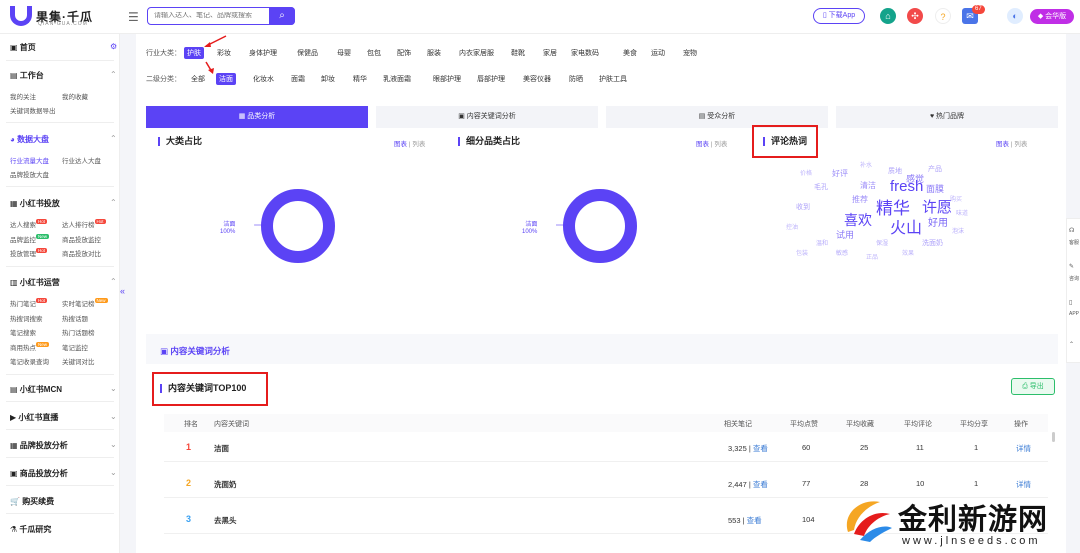 Image resolution: width=1080 pixels, height=553 pixels. Describe the element at coordinates (257, 117) in the screenshot. I see `tab-category-analysis: ▦ 品类分析` at that location.